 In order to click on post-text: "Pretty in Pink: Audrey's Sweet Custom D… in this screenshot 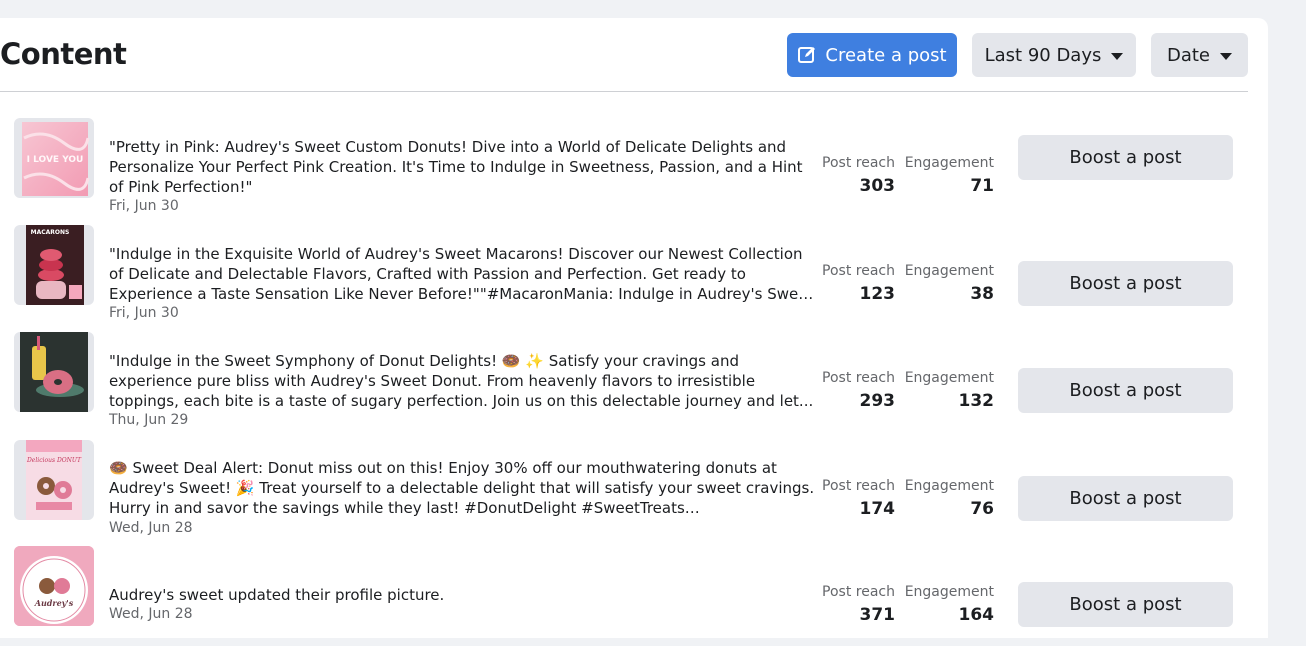, I will do `click(464, 167)`.